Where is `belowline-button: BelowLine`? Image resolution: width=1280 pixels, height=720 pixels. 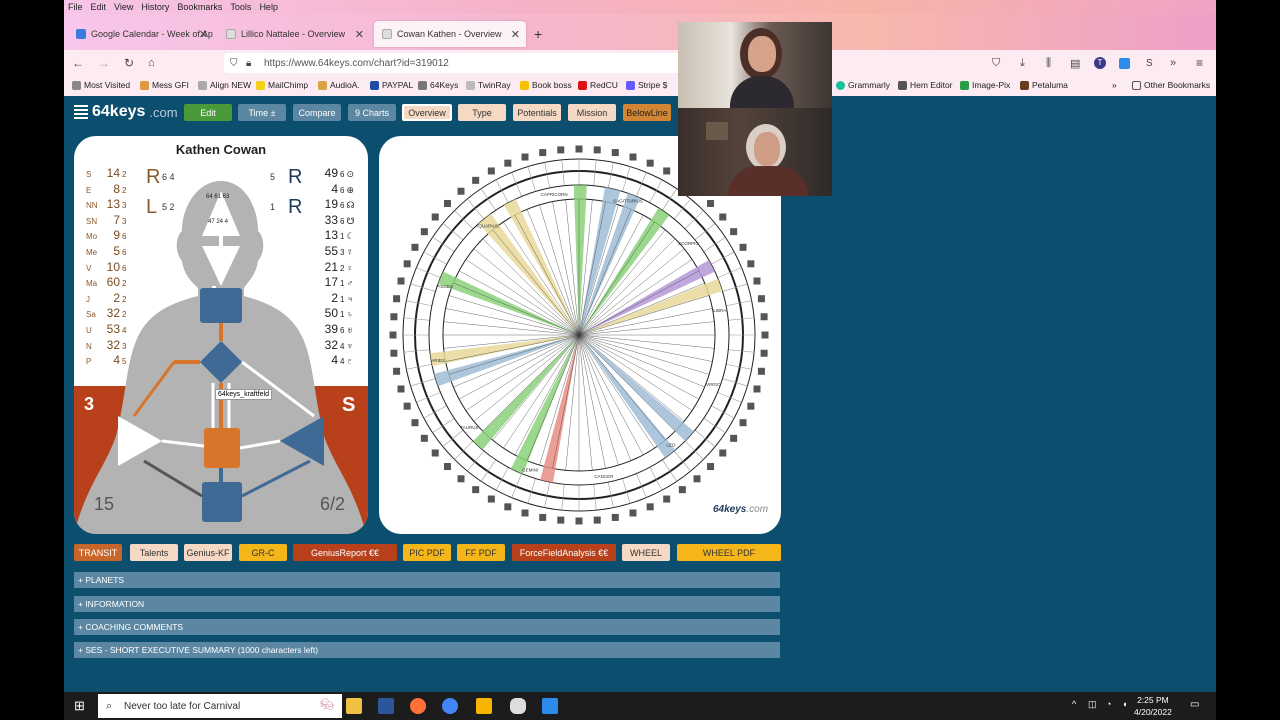 belowline-button: BelowLine is located at coordinates (647, 112).